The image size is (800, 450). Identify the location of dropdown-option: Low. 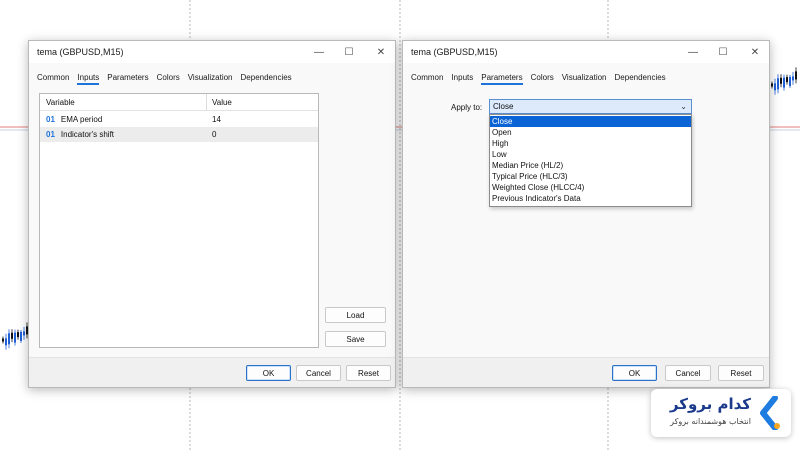
(590, 154).